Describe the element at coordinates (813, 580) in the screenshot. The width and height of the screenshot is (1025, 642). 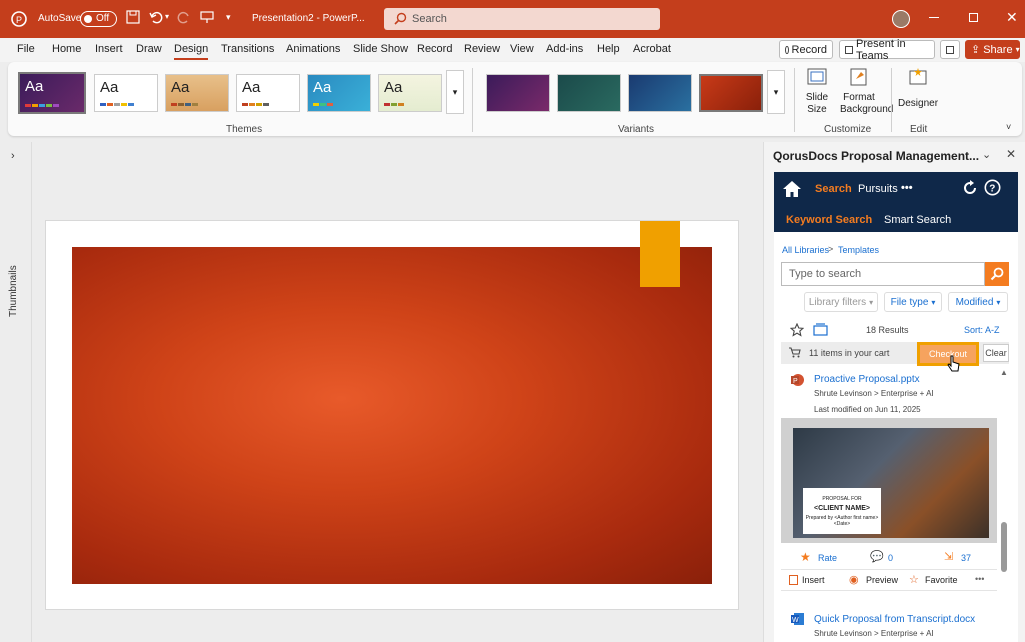
I see `insert-button: Insert` at that location.